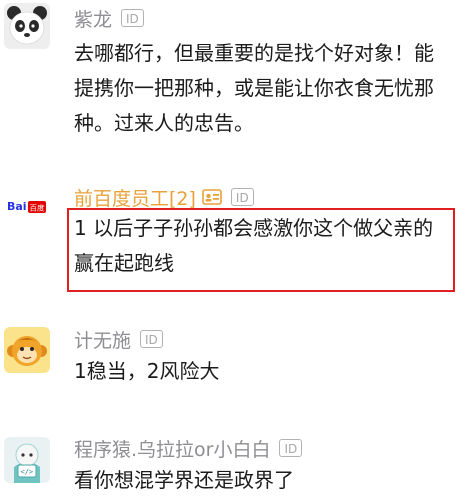 This screenshot has height=497, width=471. I want to click on svg-text: 百度, so click(37, 208).